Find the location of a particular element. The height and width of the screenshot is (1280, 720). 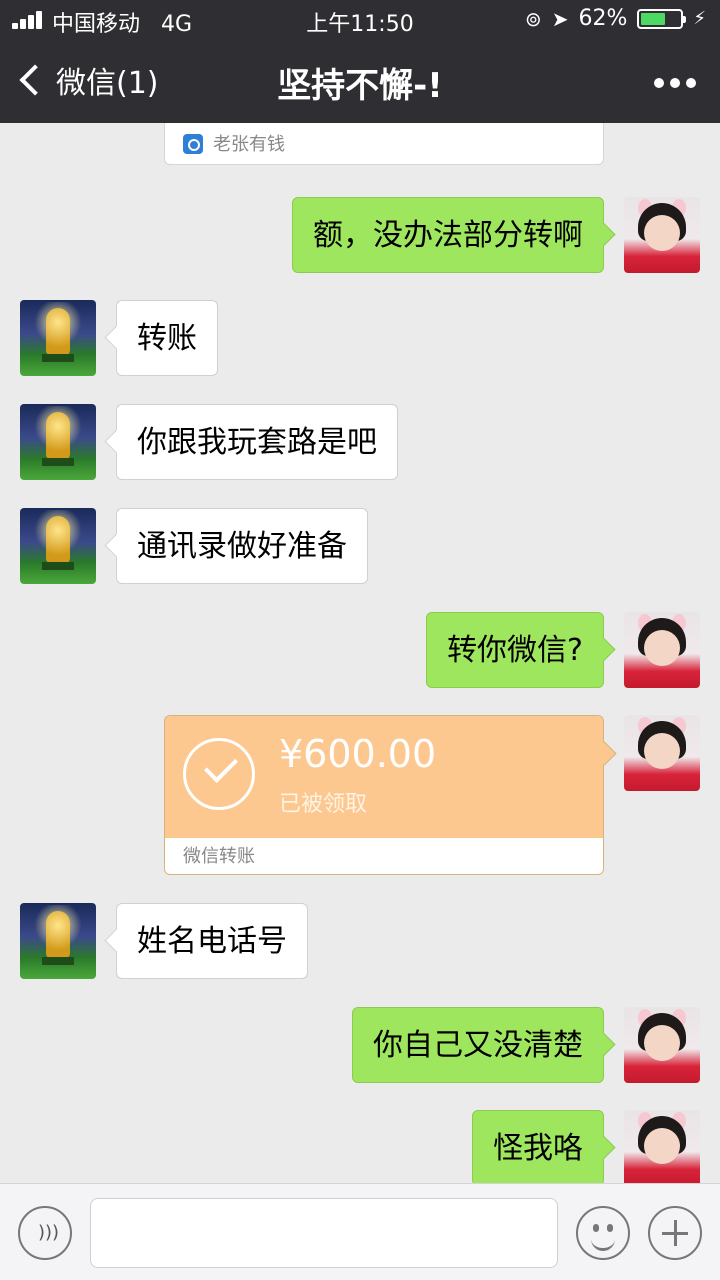

emoji-icon is located at coordinates (603, 1233).